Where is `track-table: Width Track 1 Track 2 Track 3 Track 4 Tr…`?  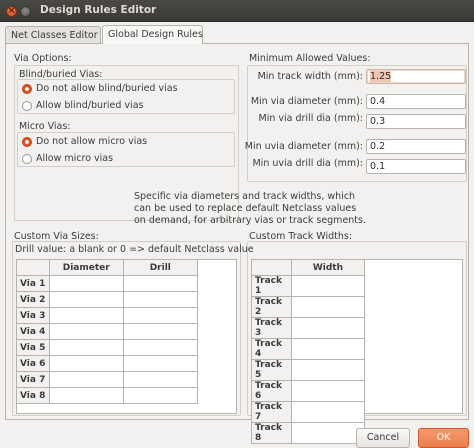
track-table: Width Track 1 Track 2 Track 3 Track 4 Tr… is located at coordinates (308, 351).